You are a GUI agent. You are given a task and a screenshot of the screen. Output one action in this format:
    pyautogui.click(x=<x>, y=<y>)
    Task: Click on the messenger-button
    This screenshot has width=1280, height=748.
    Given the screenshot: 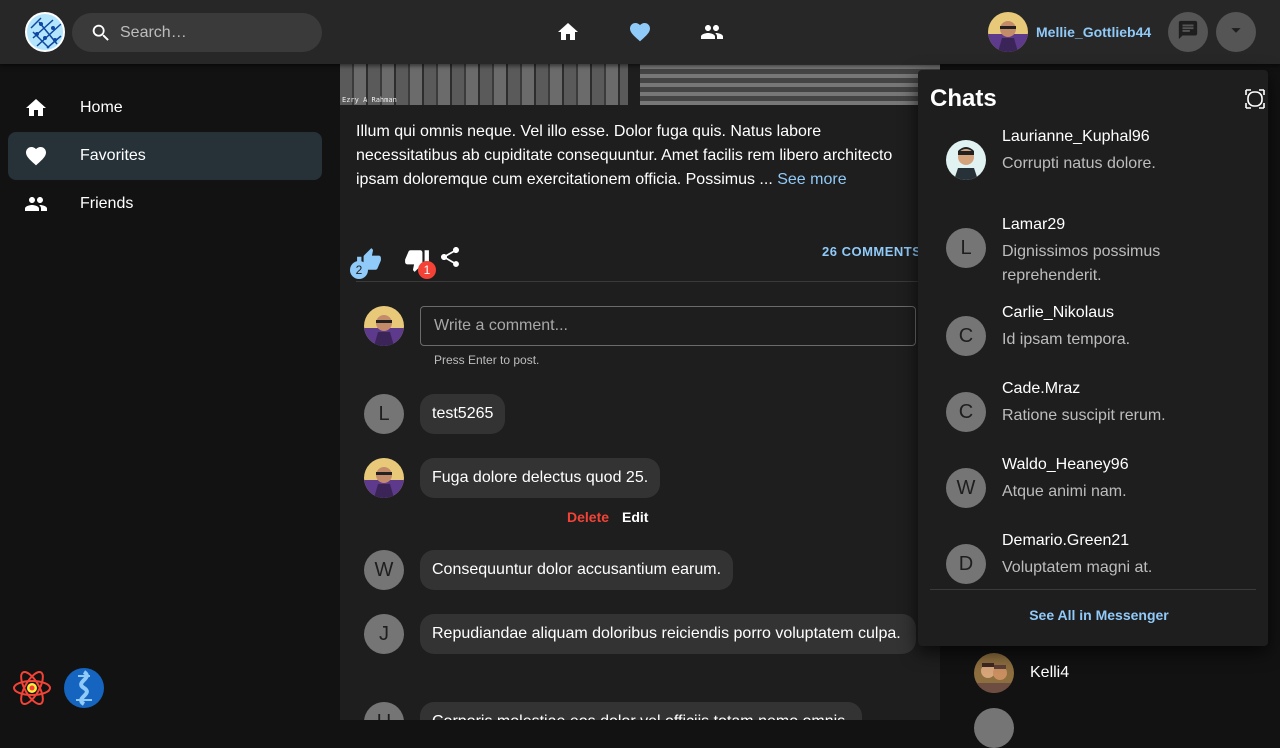 What is the action you would take?
    pyautogui.click(x=1188, y=32)
    